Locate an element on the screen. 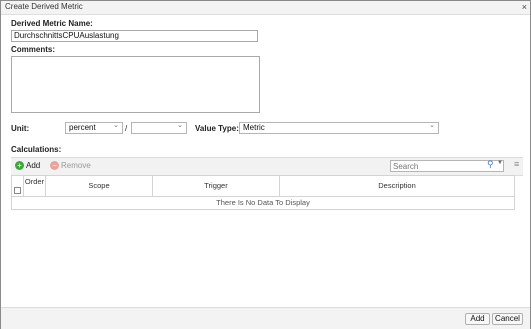  minus-circle-icon: − is located at coordinates (54, 166).